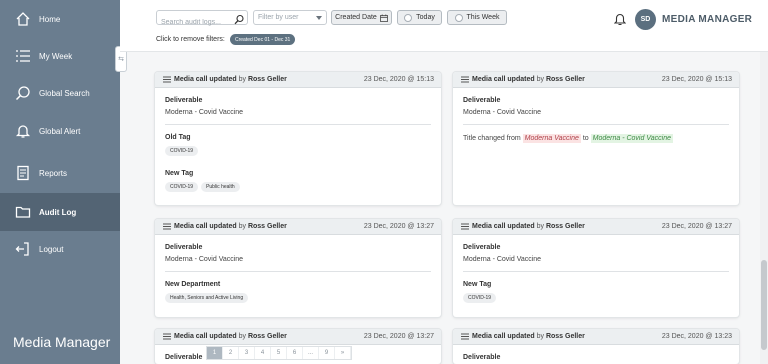 The height and width of the screenshot is (364, 768). What do you see at coordinates (60, 93) in the screenshot?
I see `sidebar-item-global-search: Global Search` at bounding box center [60, 93].